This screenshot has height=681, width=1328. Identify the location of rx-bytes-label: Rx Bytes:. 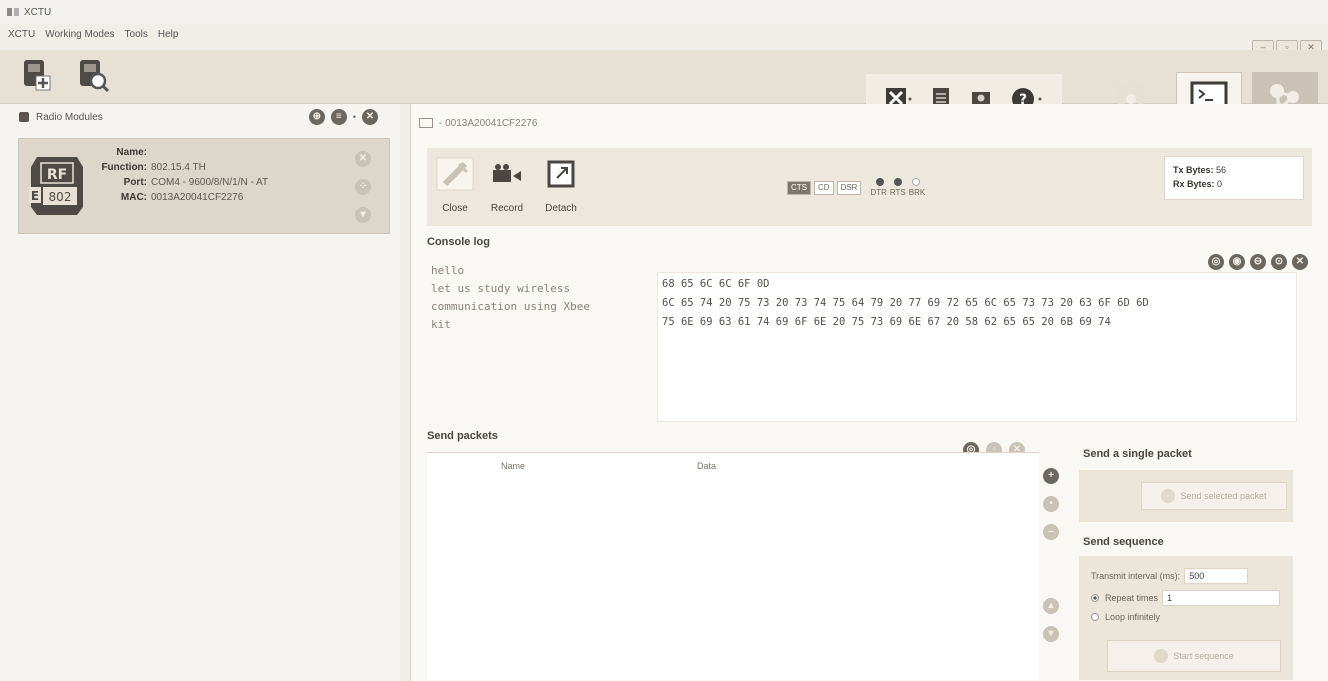
(1194, 184).